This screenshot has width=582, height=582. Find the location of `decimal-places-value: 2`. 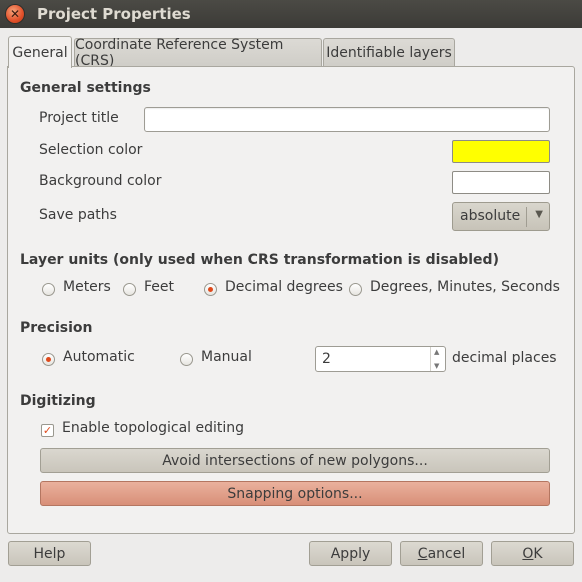

decimal-places-value: 2 is located at coordinates (326, 359).